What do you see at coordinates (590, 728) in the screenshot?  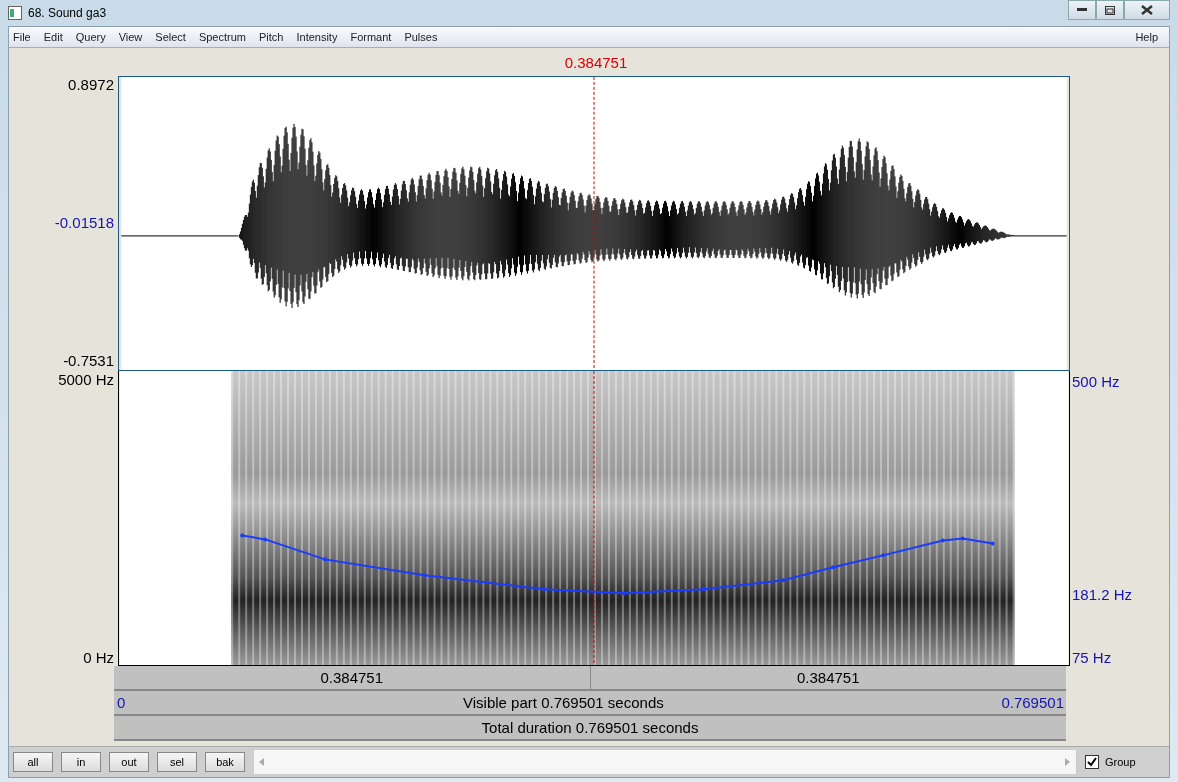 I see `total-duration-bar: Total duration 0.769501 seconds` at bounding box center [590, 728].